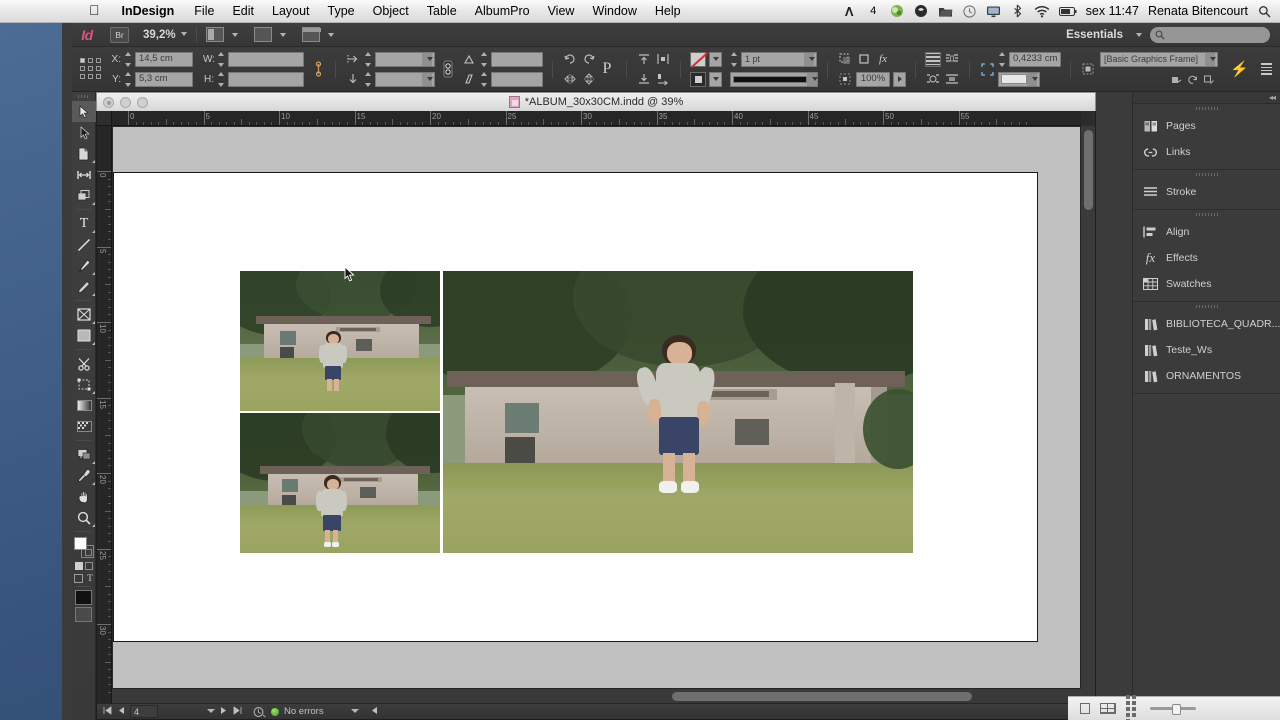 The height and width of the screenshot is (720, 1280). What do you see at coordinates (1067, 11) in the screenshot?
I see `battery-icon` at bounding box center [1067, 11].